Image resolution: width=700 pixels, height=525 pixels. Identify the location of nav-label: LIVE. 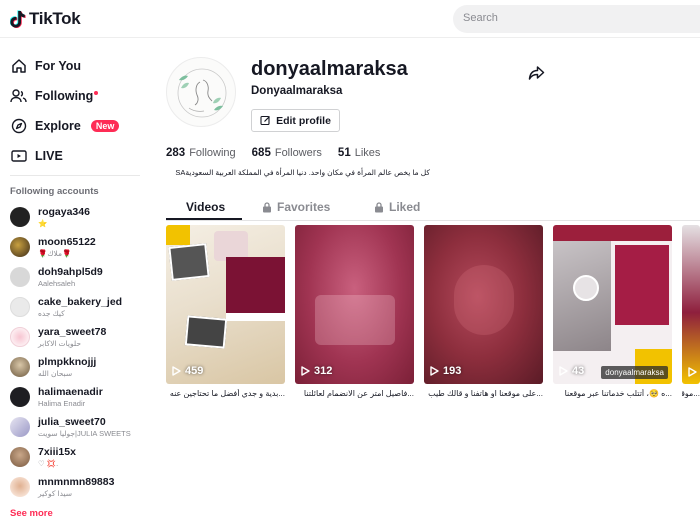
(49, 156).